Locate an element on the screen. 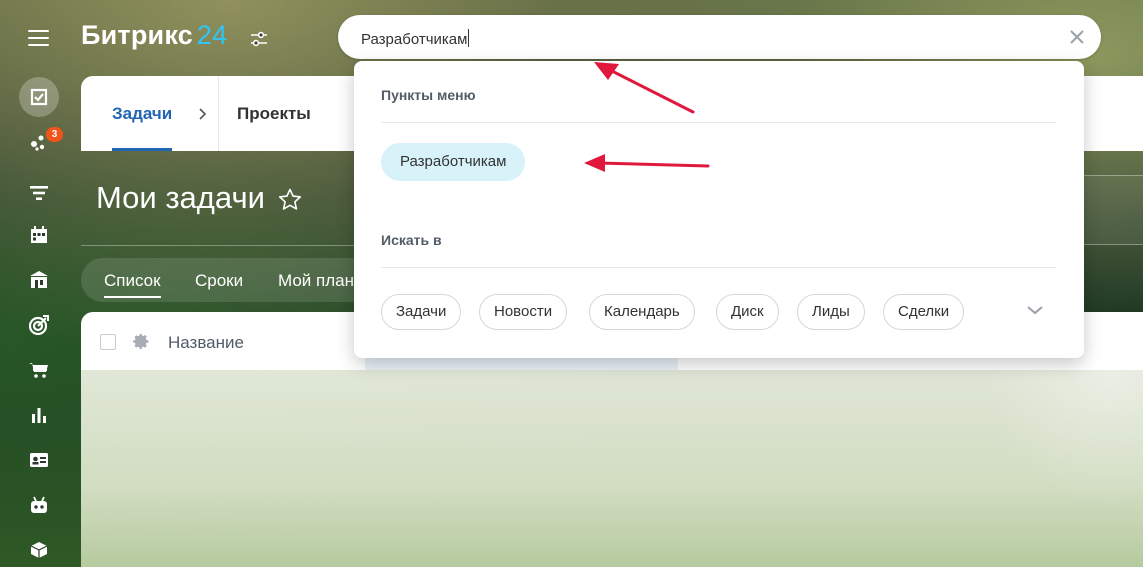  tab-divider is located at coordinates (218, 113).